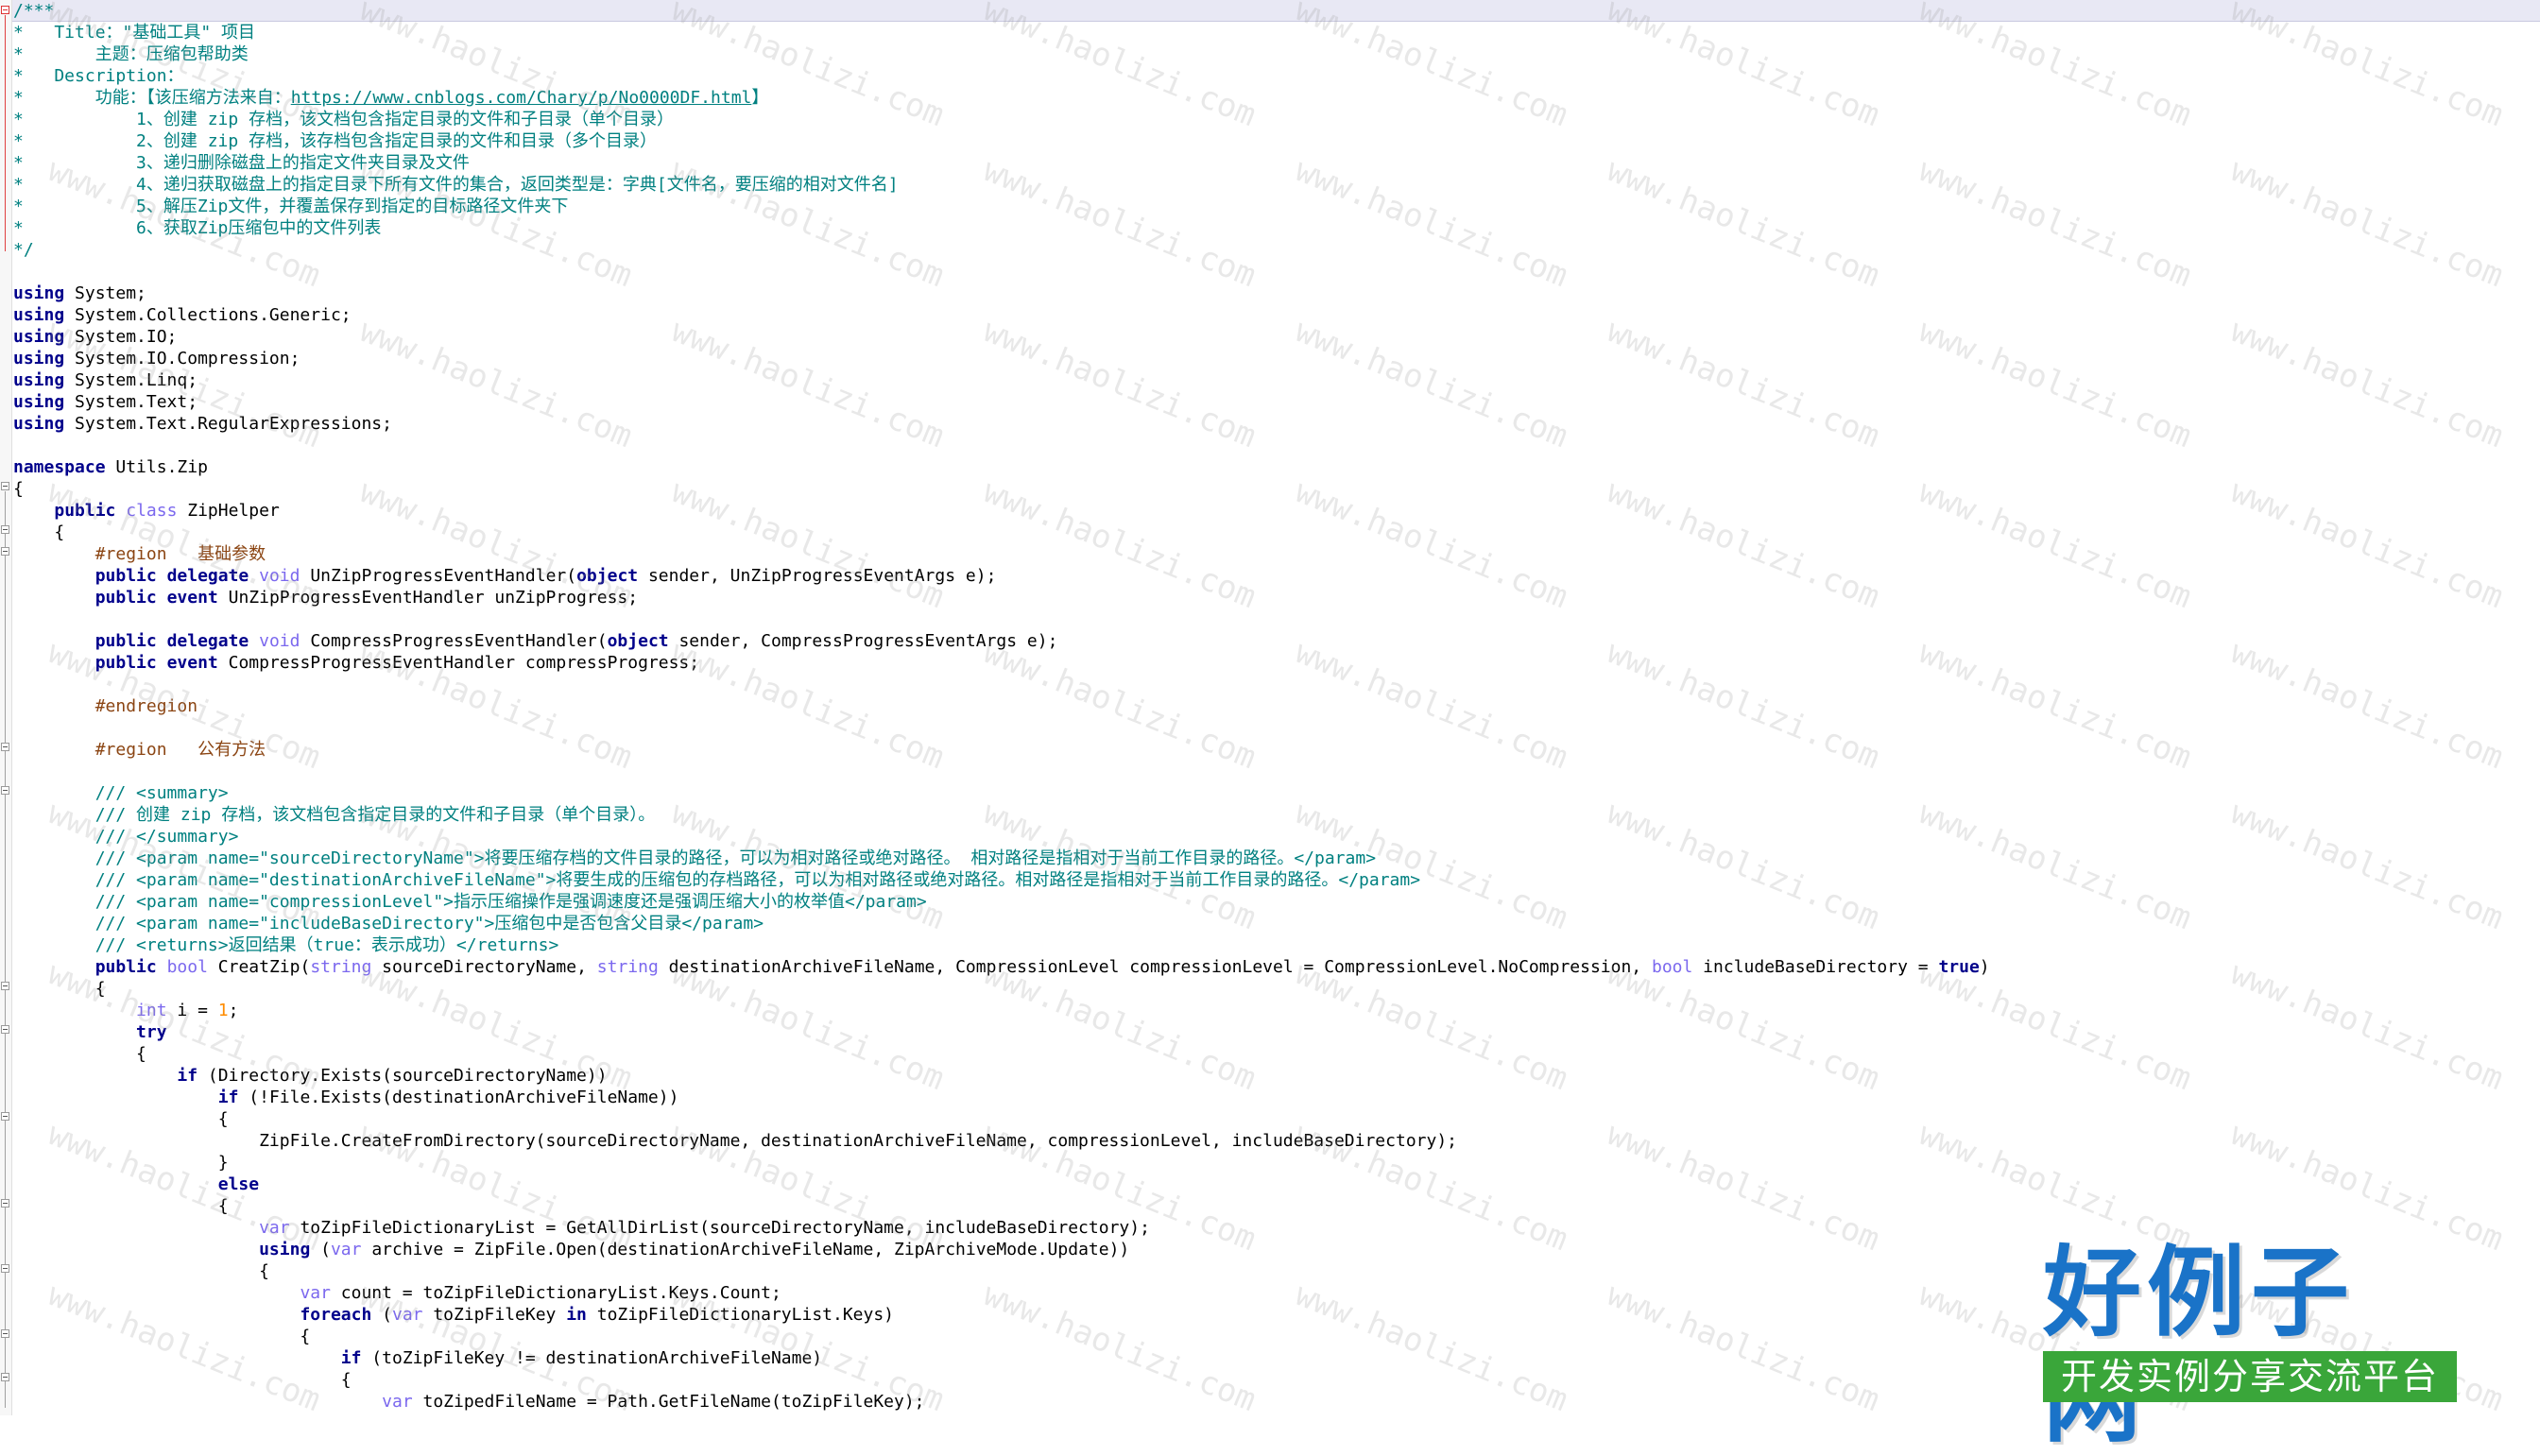  I want to click on code-token: /// </summary>, so click(166, 837).